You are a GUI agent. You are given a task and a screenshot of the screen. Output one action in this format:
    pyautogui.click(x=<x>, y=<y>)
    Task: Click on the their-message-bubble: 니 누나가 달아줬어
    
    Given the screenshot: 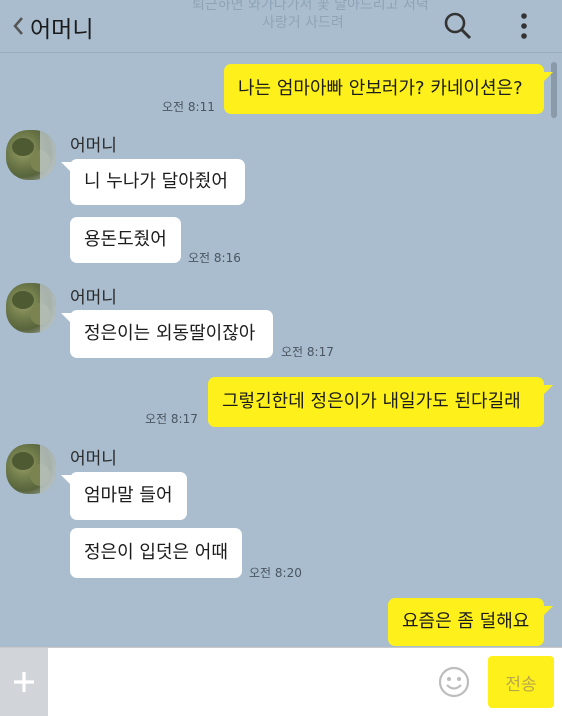 What is the action you would take?
    pyautogui.click(x=157, y=182)
    